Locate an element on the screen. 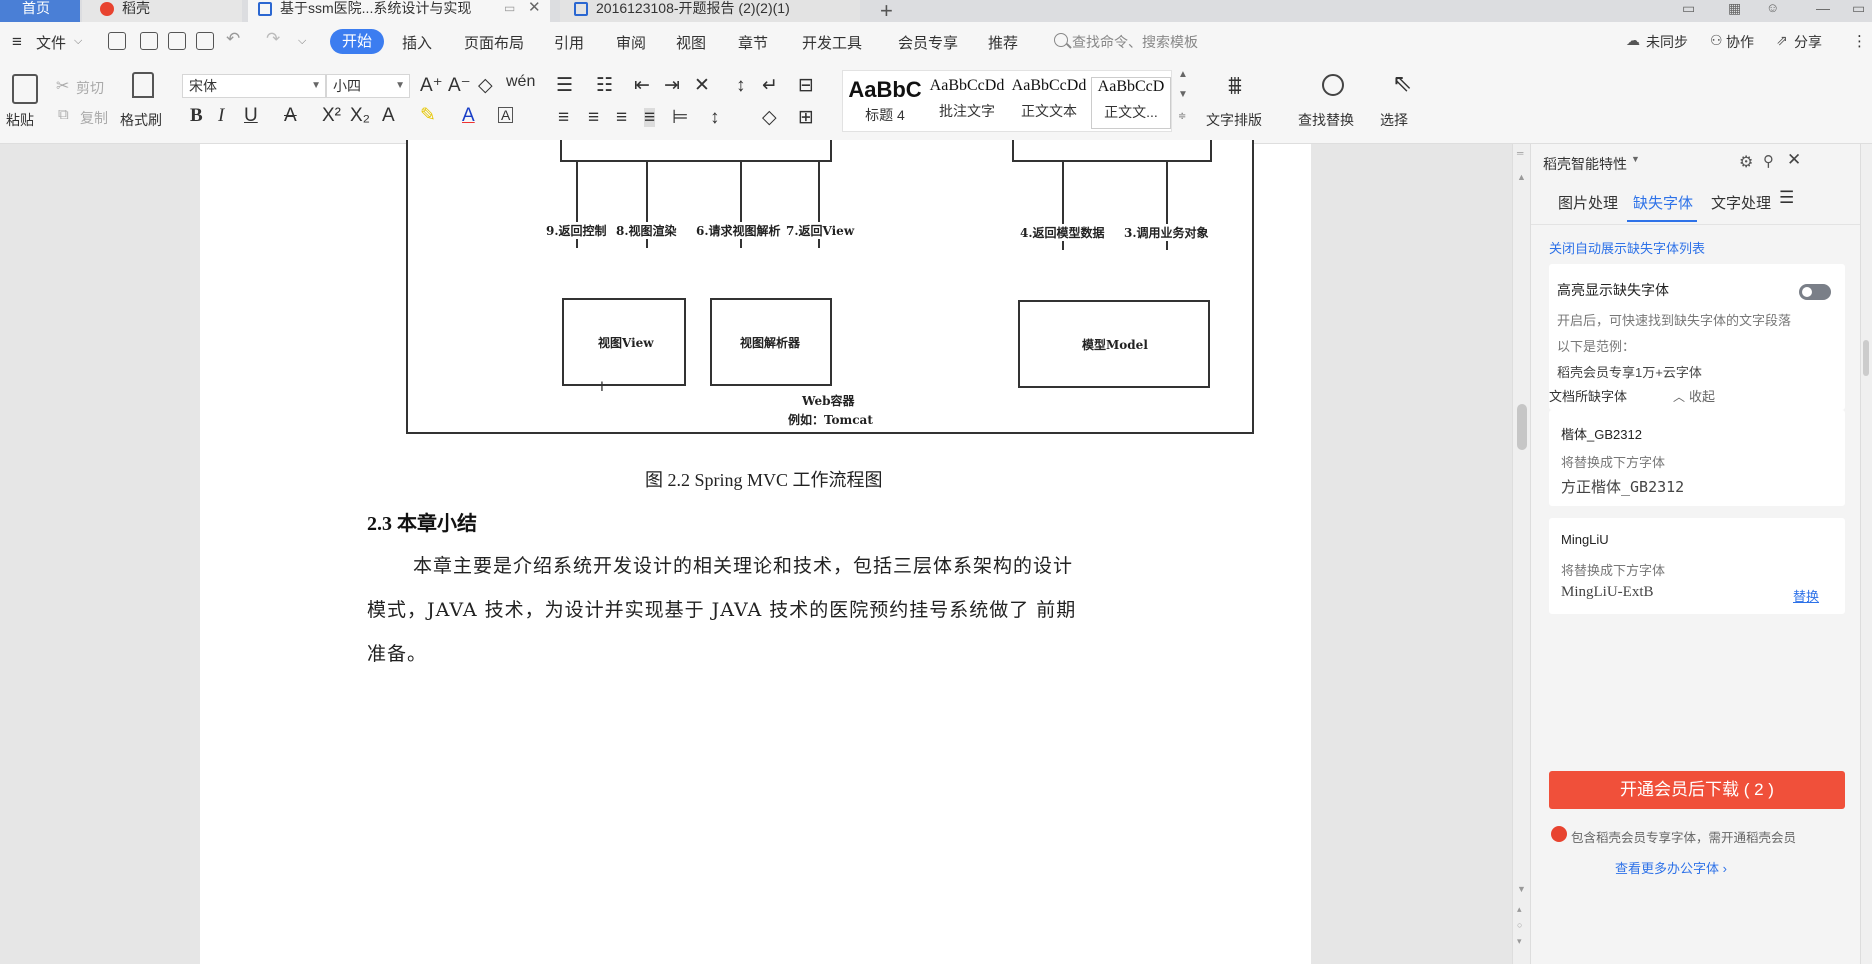  style-scroll-up-icon: ▲ is located at coordinates (1183, 75).